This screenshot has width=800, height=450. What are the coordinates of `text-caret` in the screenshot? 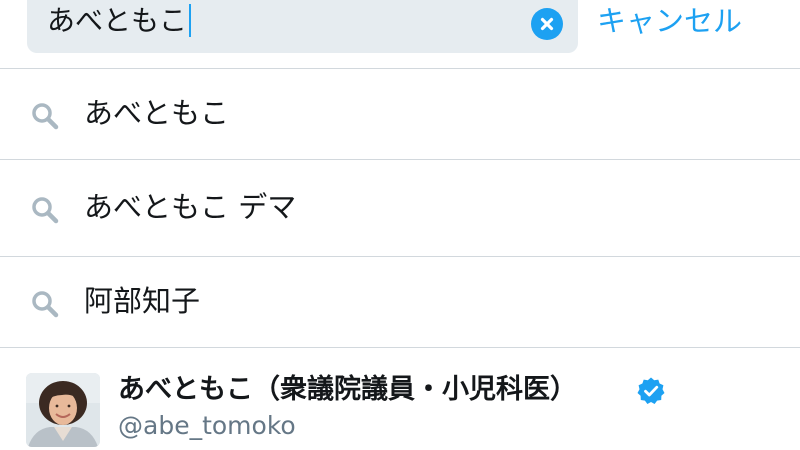 It's located at (190, 20).